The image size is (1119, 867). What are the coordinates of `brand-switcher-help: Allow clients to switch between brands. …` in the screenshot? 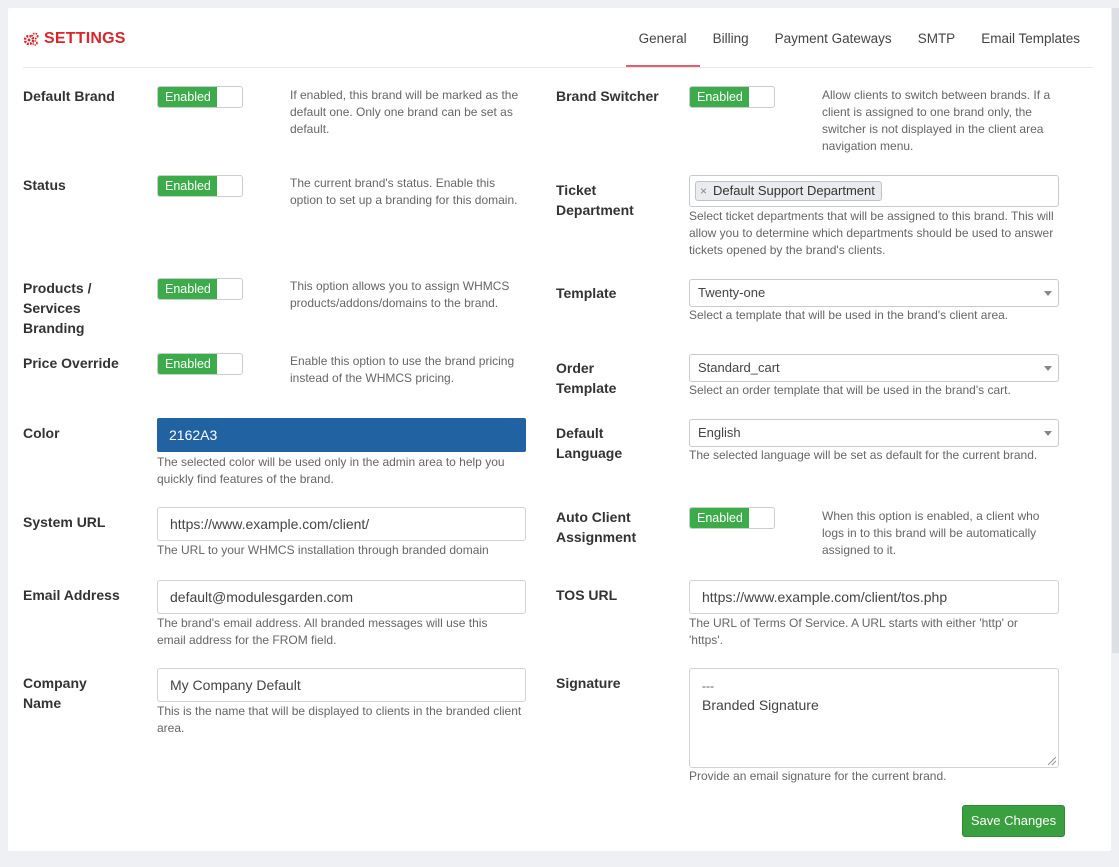 It's located at (936, 120).